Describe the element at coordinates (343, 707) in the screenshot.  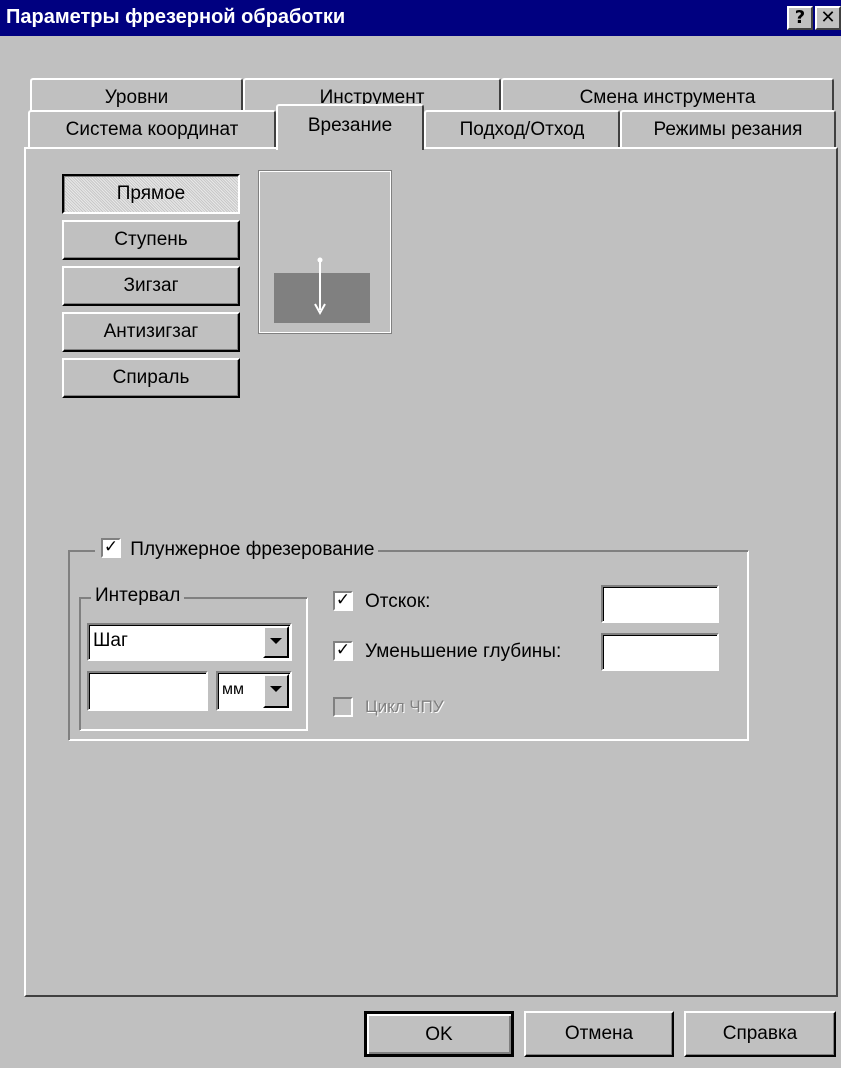
I see `cnc-cycle-checkbox` at that location.